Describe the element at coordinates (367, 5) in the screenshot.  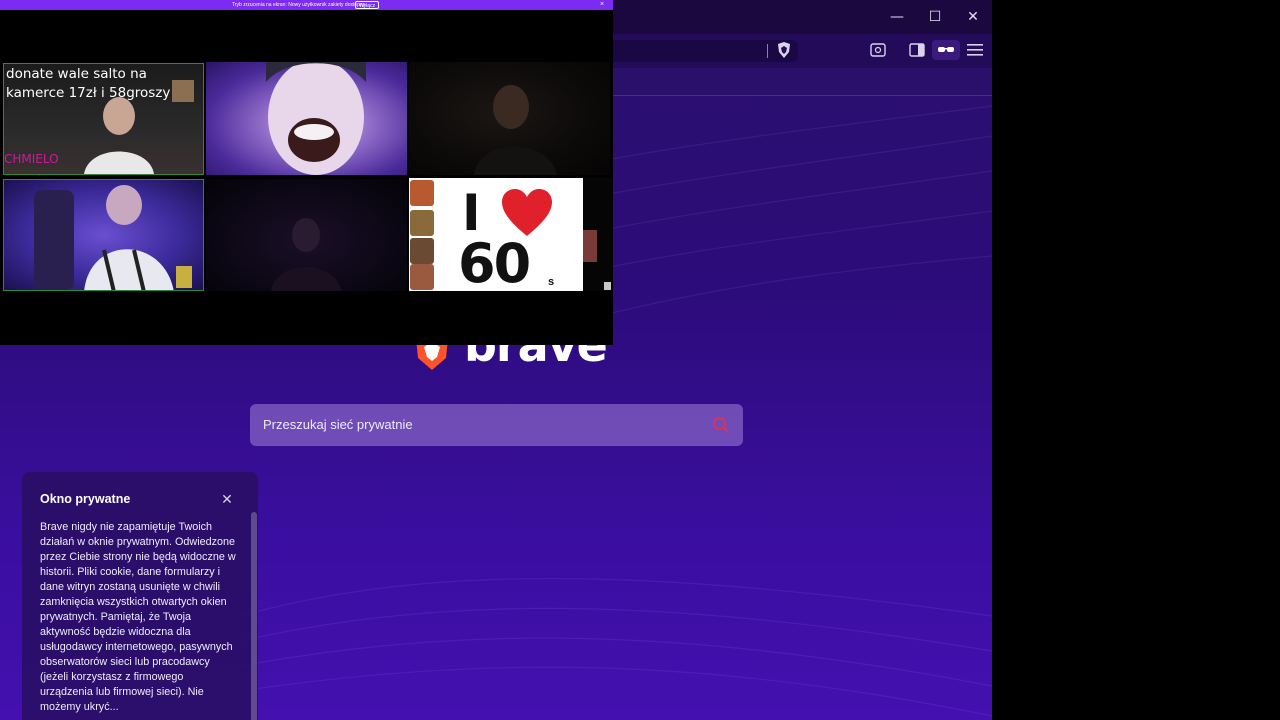
I see `banner-disable-button: Wyłącz` at that location.